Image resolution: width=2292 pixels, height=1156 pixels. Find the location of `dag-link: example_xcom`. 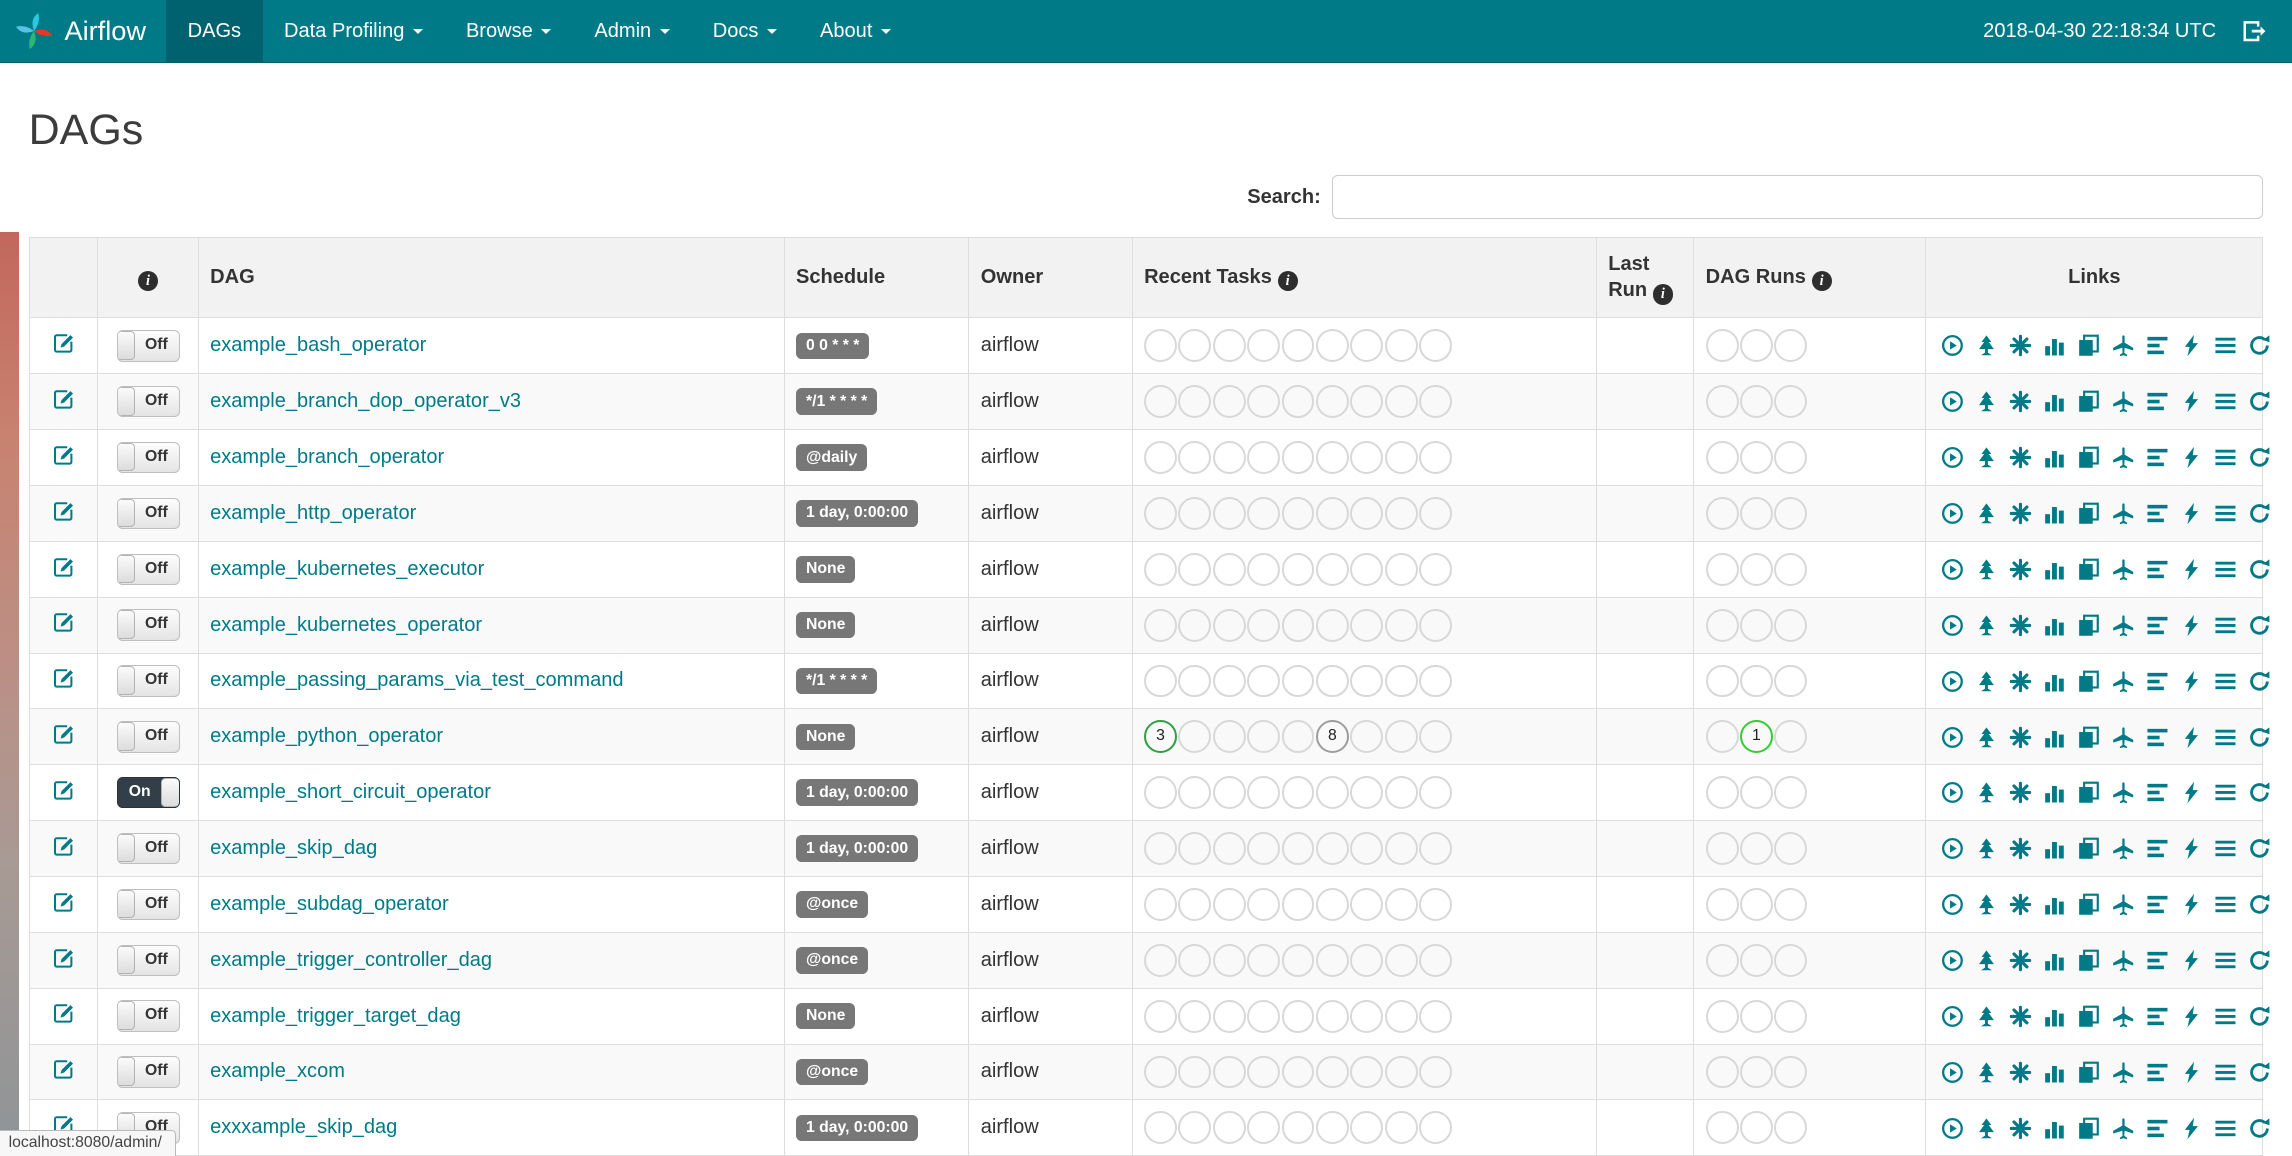

dag-link: example_xcom is located at coordinates (277, 1071).